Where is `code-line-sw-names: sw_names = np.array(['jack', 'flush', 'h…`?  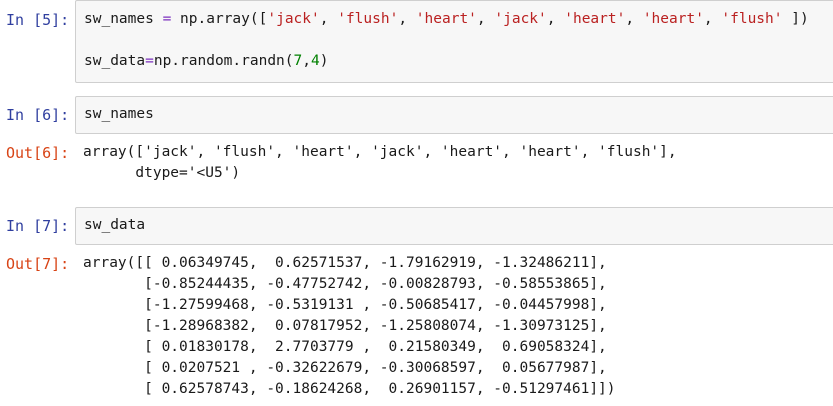
code-line-sw-names: sw_names = np.array(['jack', 'flush', 'h… is located at coordinates (446, 19).